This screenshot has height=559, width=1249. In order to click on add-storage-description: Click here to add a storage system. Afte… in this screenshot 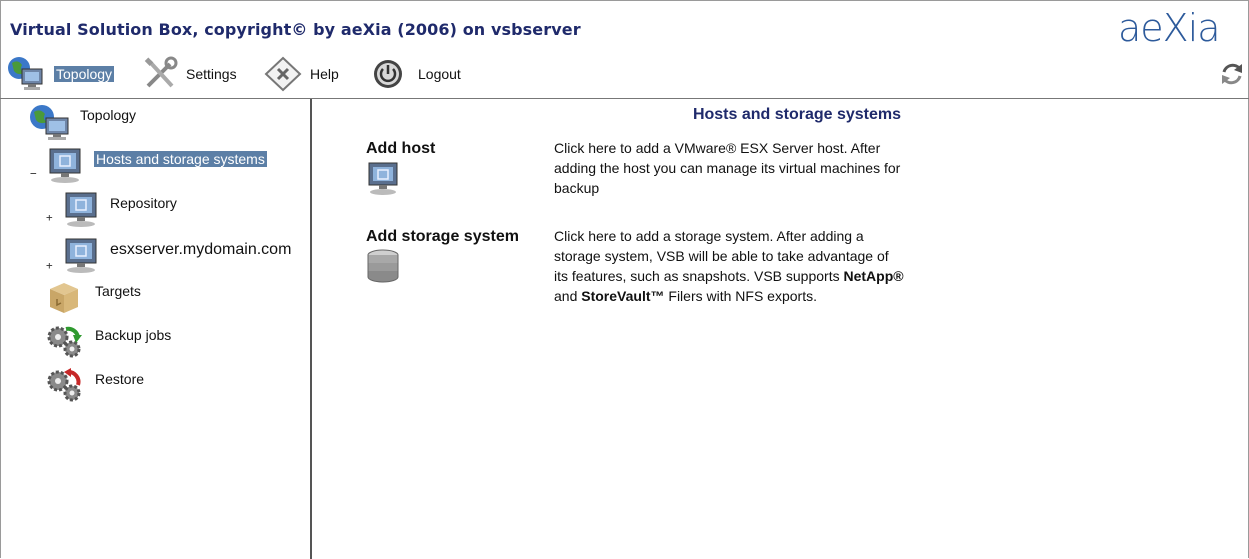, I will do `click(729, 266)`.